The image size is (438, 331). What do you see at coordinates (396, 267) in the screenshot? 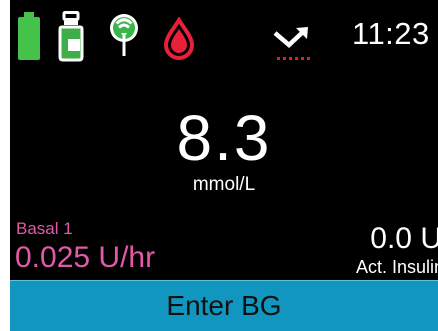
I see `active-insulin-label: Act. Insulin` at bounding box center [396, 267].